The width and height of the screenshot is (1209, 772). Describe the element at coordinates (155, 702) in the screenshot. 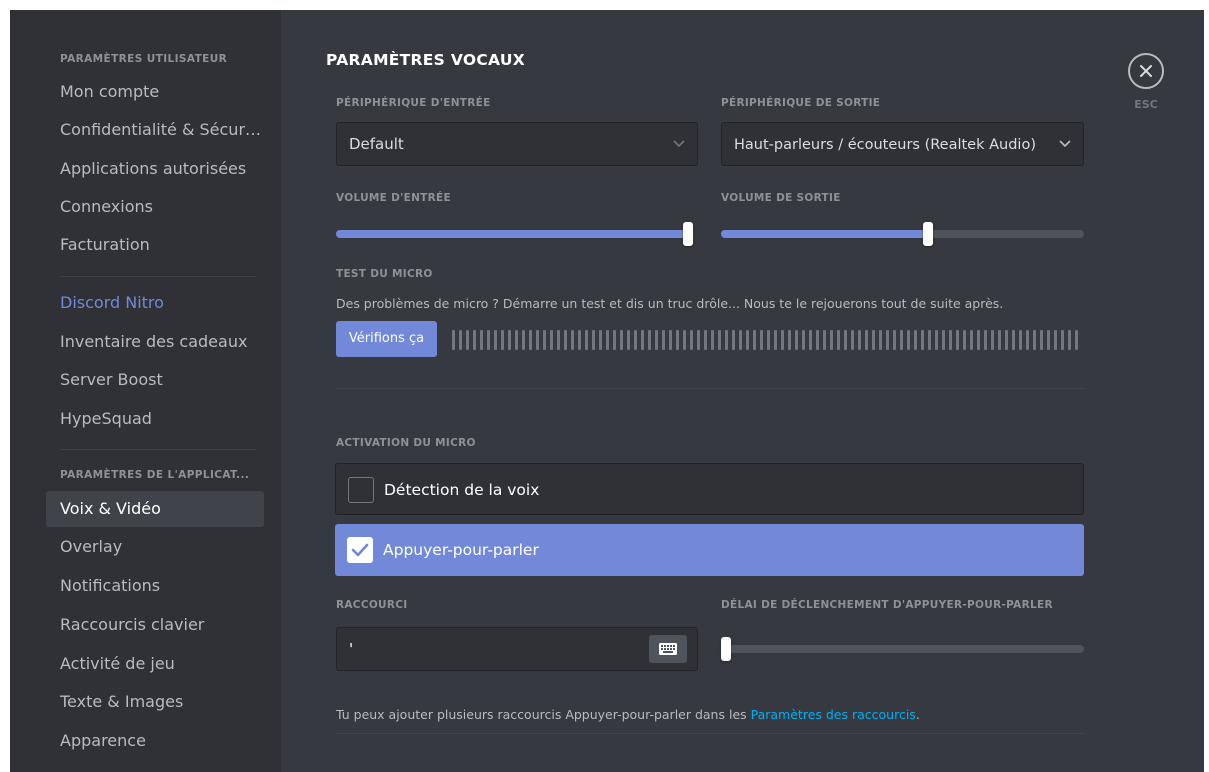

I see `sidebar-item-text-images: Texte & Images` at that location.